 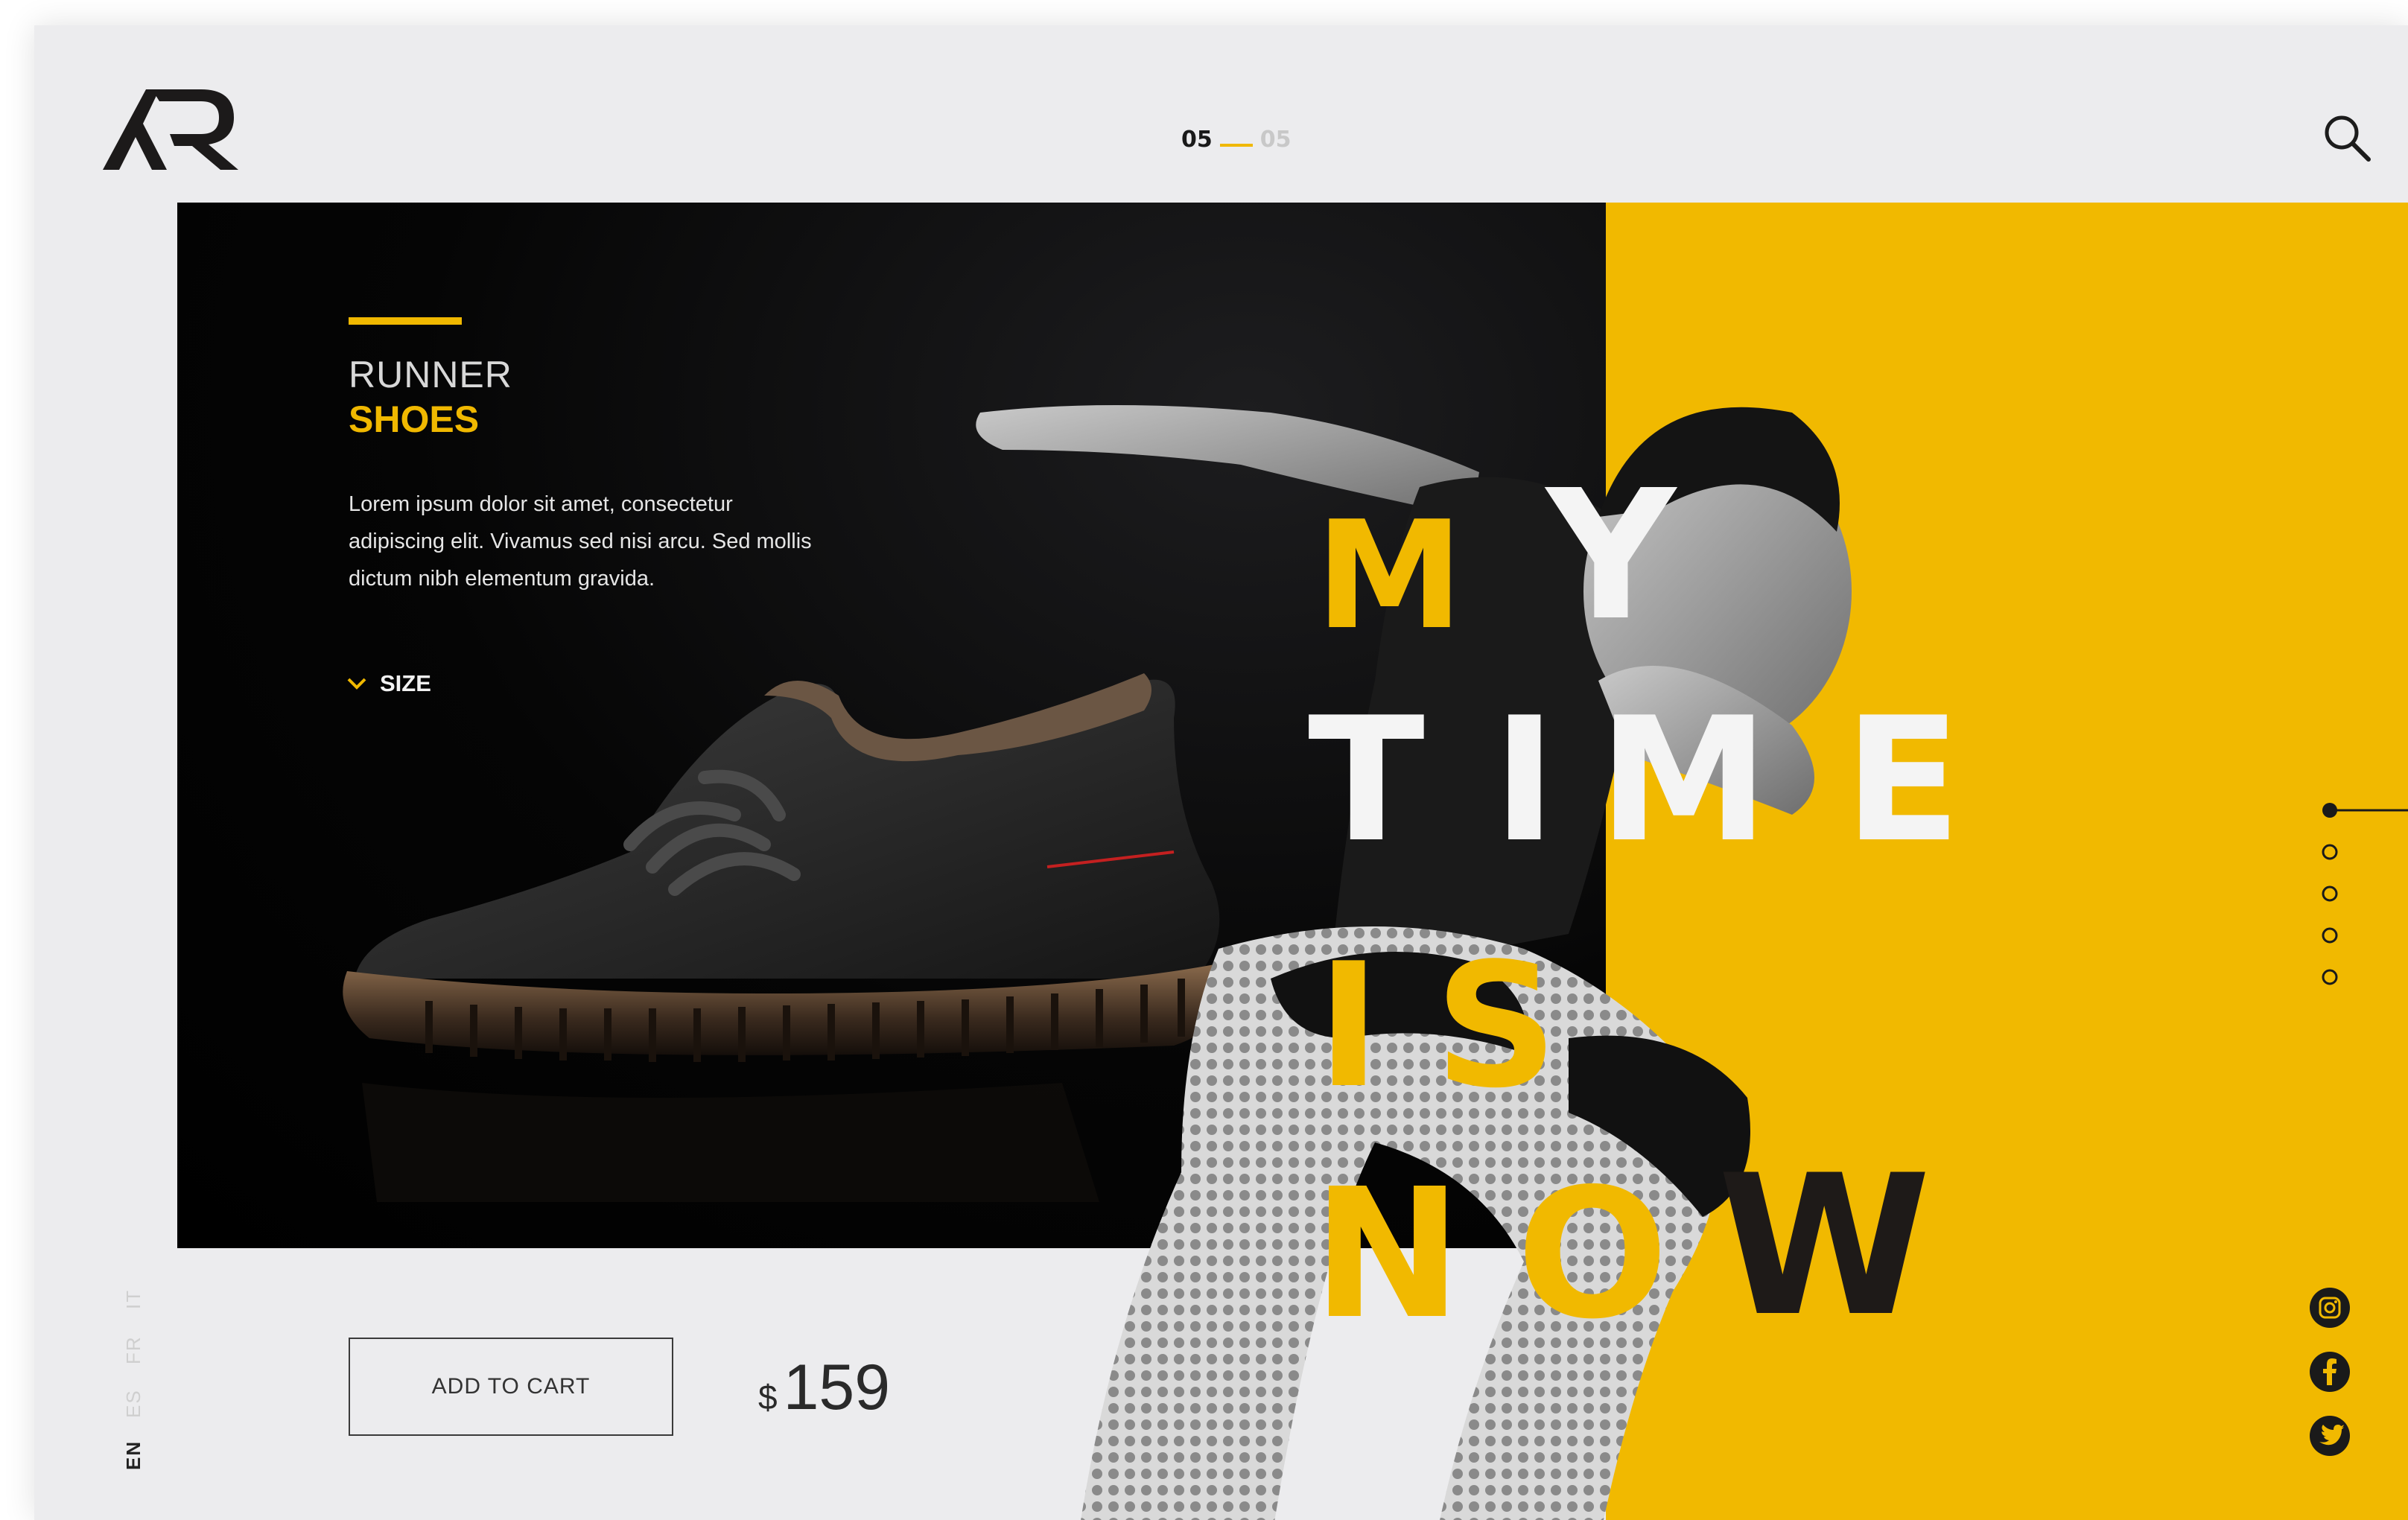 I want to click on language-option-it: IT, so click(x=134, y=1299).